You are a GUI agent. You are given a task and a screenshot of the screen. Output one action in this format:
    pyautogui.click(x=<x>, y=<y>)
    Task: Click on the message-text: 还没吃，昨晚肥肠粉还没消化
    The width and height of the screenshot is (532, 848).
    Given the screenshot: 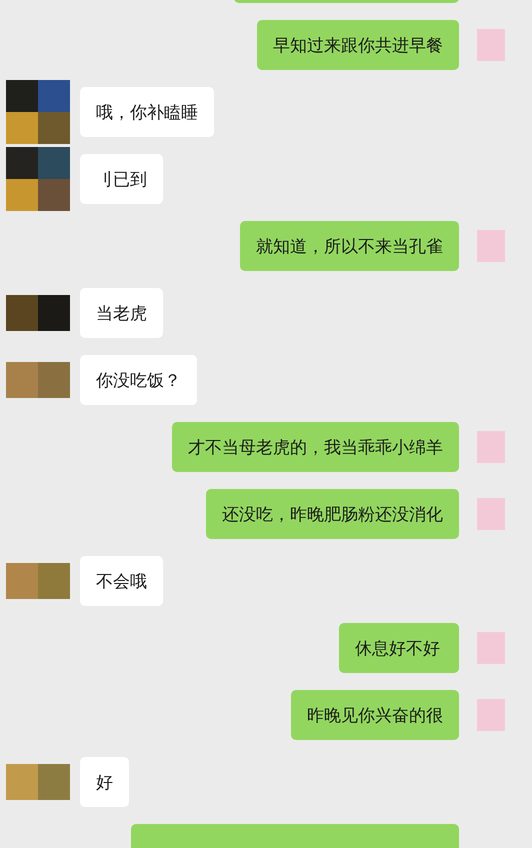 What is the action you would take?
    pyautogui.click(x=332, y=515)
    